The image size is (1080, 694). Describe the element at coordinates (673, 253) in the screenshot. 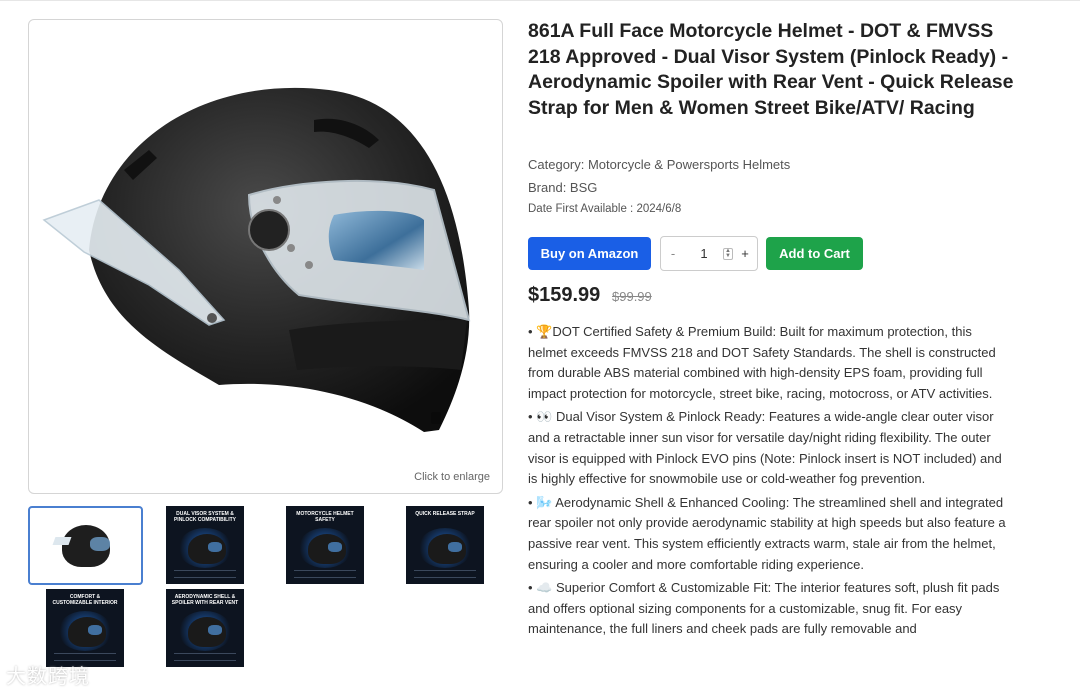

I see `decrement-button: -` at that location.